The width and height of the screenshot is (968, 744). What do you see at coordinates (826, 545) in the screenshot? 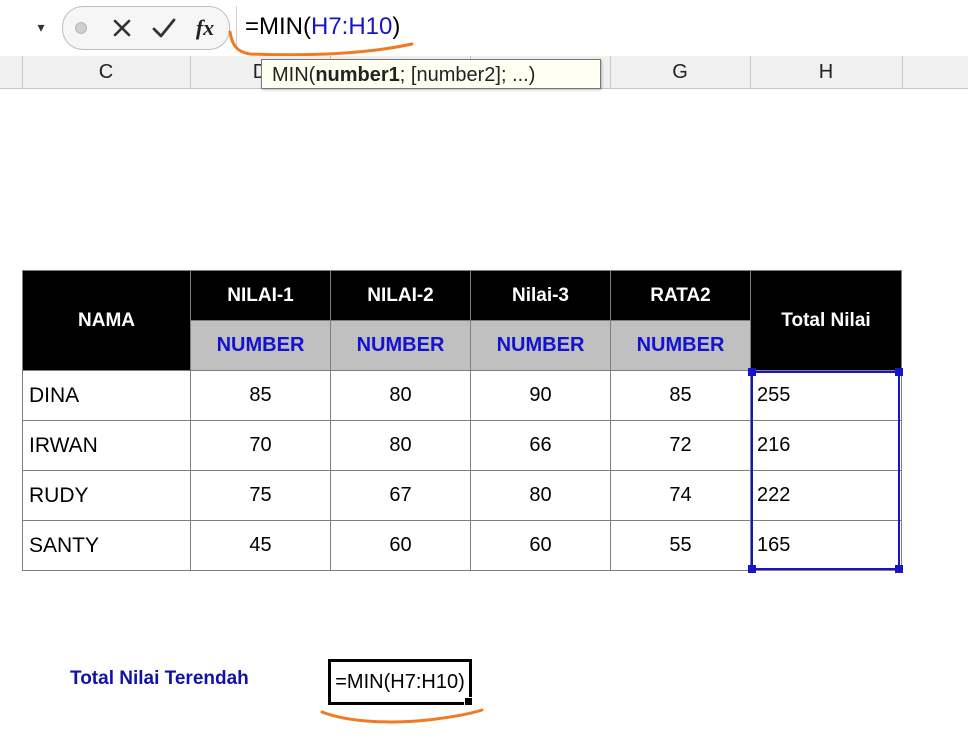
I see `total-cell: 165` at bounding box center [826, 545].